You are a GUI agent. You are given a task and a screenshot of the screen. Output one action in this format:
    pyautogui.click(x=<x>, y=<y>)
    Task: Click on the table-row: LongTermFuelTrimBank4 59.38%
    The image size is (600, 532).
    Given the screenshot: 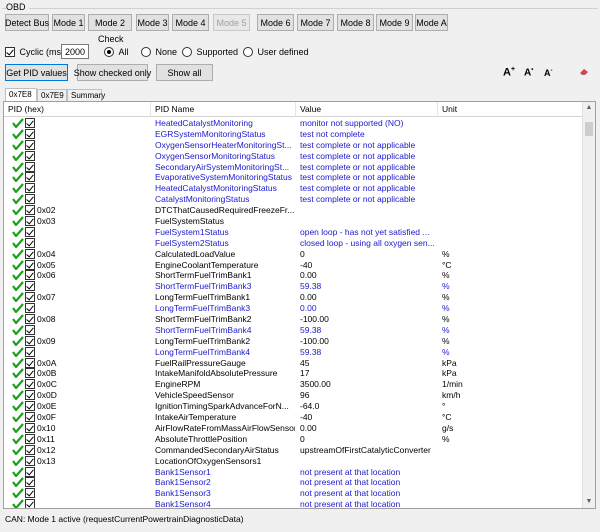 What is the action you would take?
    pyautogui.click(x=293, y=352)
    